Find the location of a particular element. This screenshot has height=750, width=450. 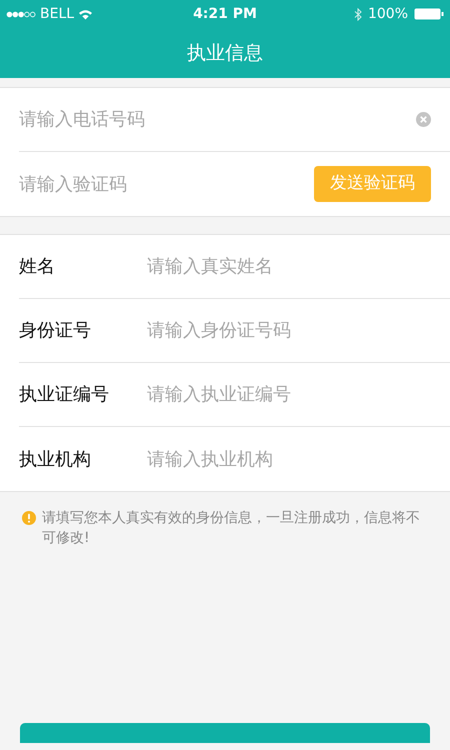

field-label: 执业证编号 is located at coordinates (64, 395).